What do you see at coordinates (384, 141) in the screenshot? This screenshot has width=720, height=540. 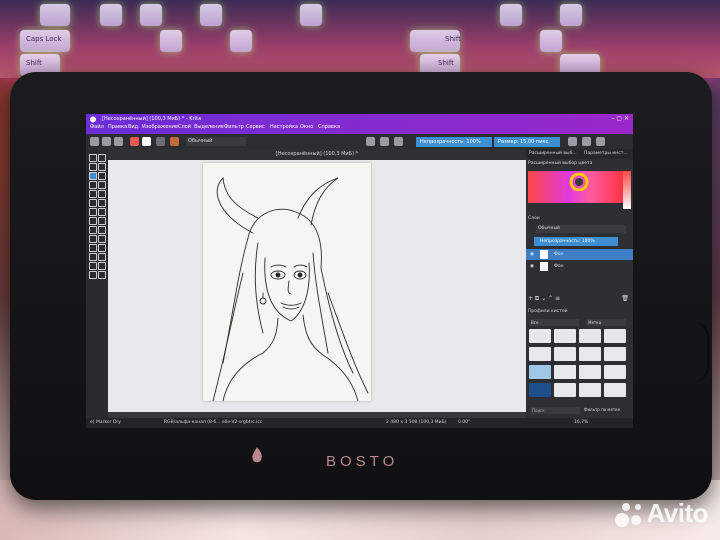 I see `preserve-alpha-icon` at bounding box center [384, 141].